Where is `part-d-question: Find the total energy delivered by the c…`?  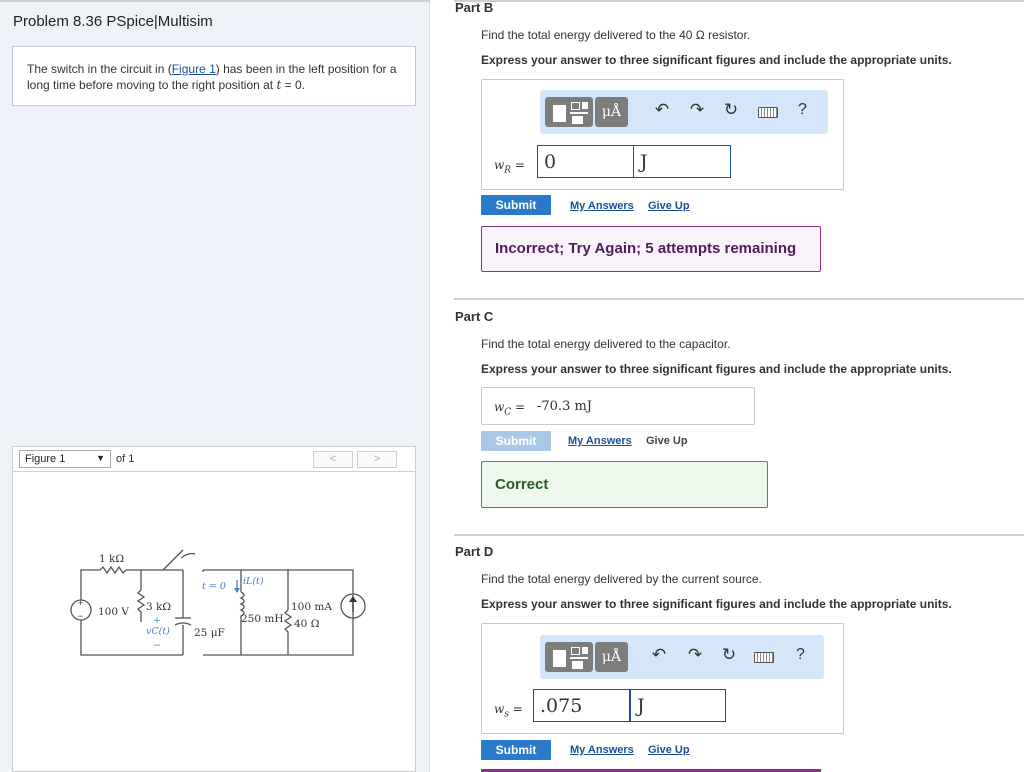 part-d-question: Find the total energy delivered by the c… is located at coordinates (621, 579).